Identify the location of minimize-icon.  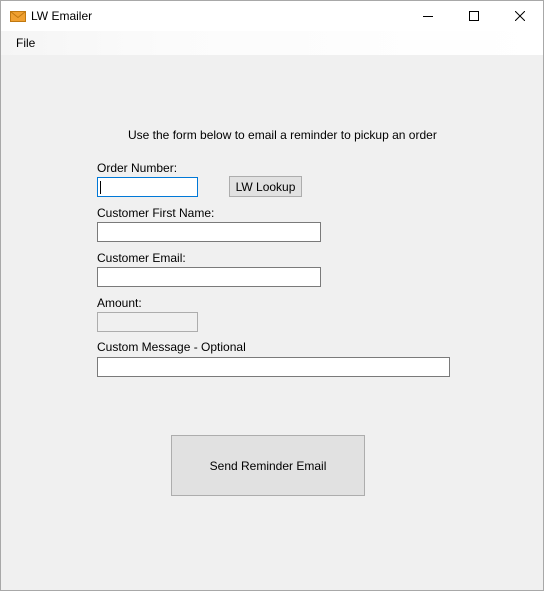
(428, 16).